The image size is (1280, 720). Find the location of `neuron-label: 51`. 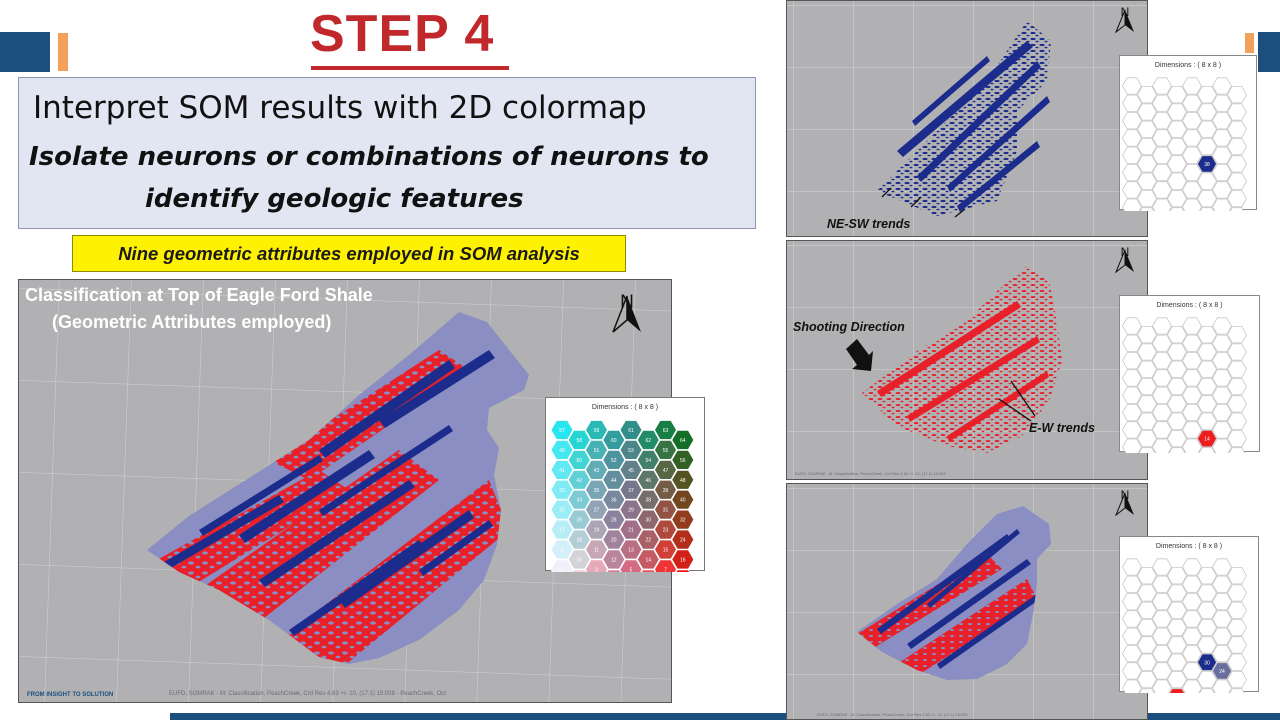

neuron-label: 51 is located at coordinates (597, 451).